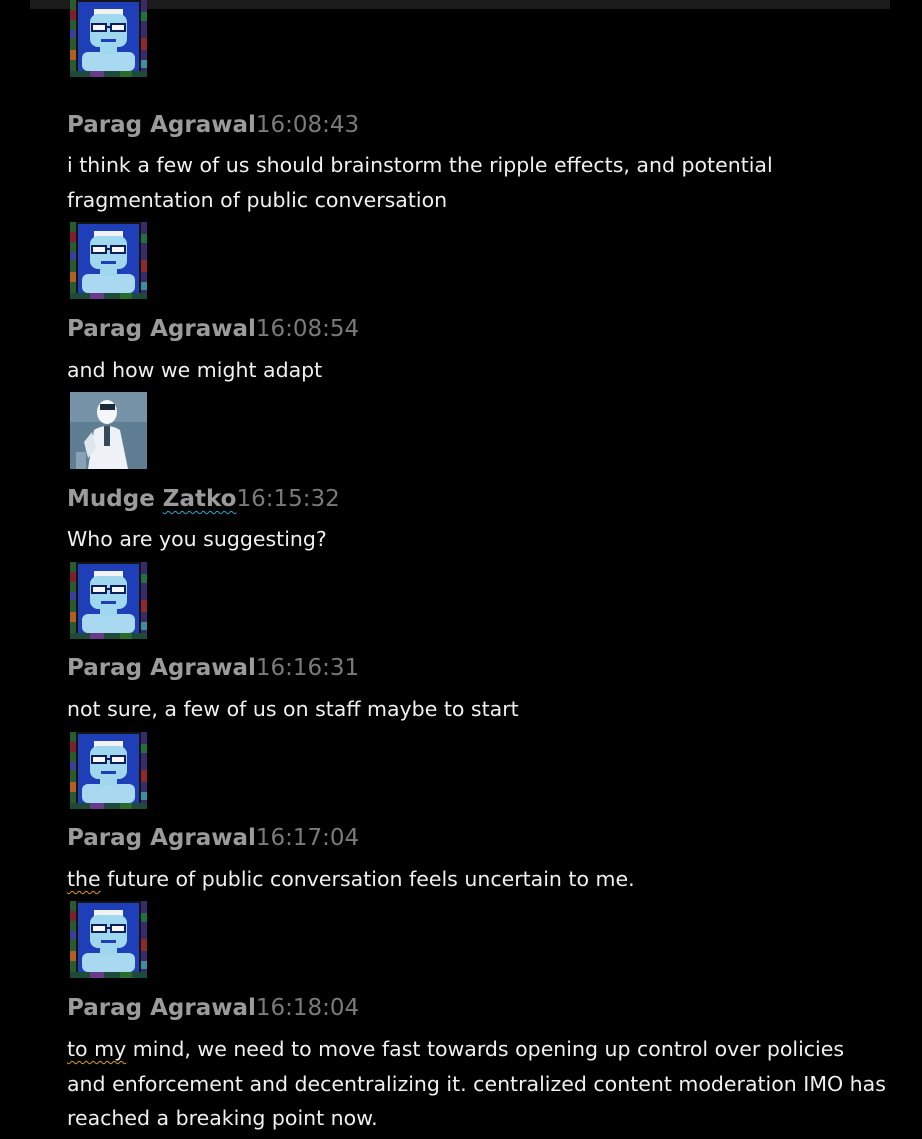 This screenshot has height=1139, width=922. What do you see at coordinates (460, 4) in the screenshot?
I see `window-top-edge` at bounding box center [460, 4].